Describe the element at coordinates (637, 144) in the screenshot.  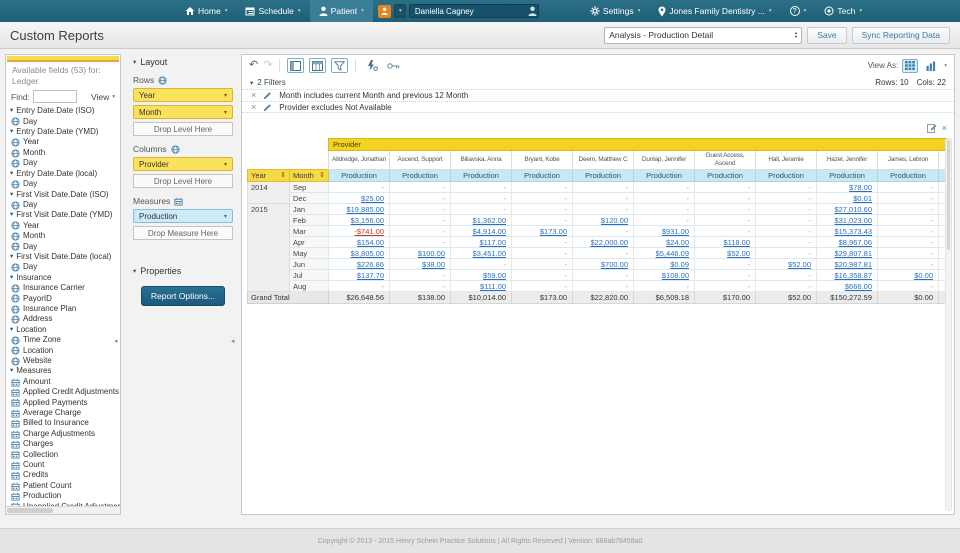
I see `provider-axis-header: Provider` at that location.